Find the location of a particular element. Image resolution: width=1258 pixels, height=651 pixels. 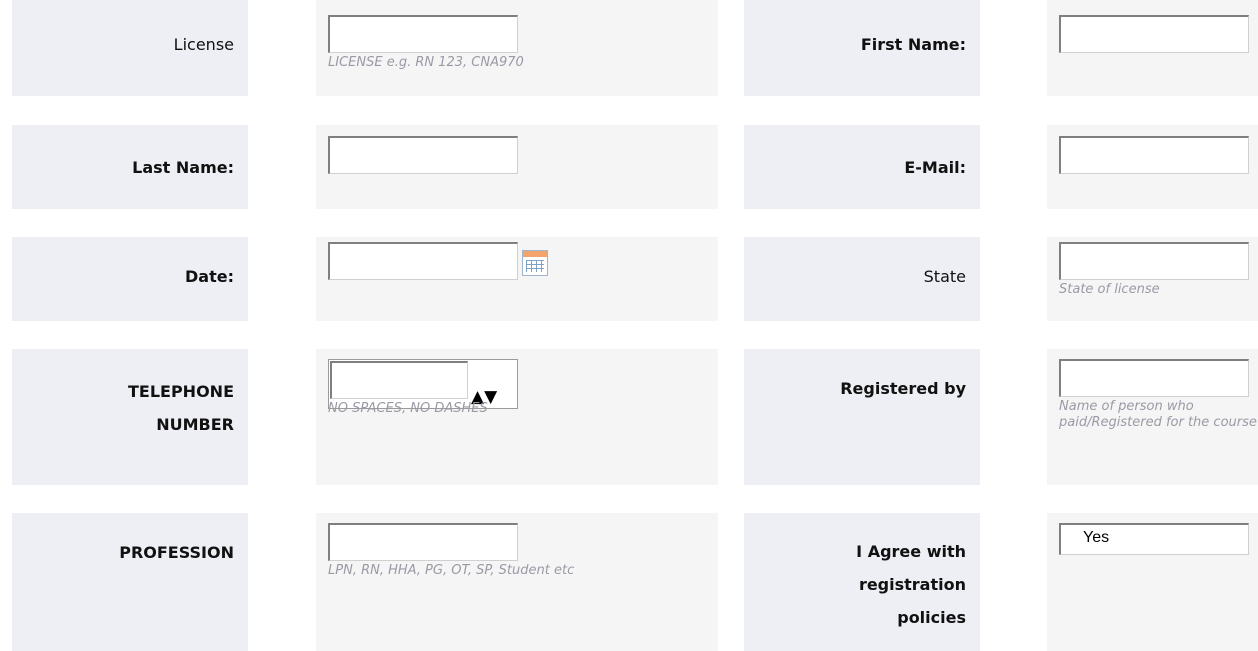

registered-by-label-cell: Registered by is located at coordinates (862, 417).